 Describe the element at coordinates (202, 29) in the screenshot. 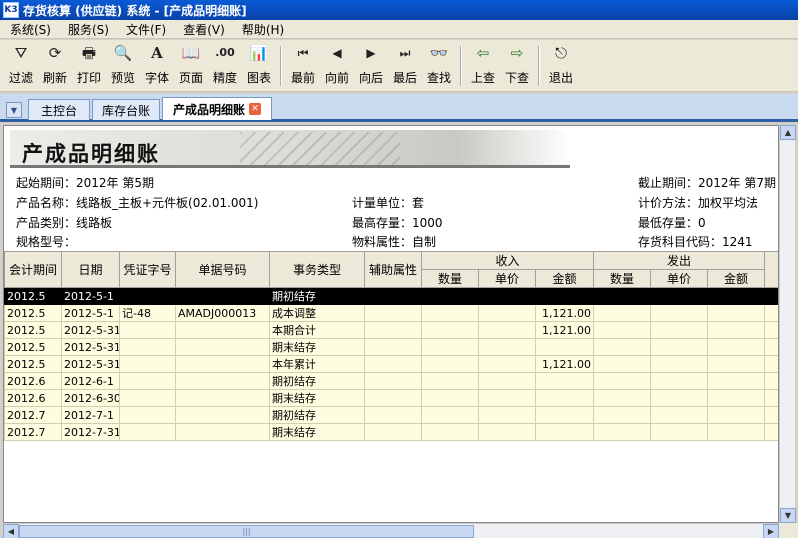

I see `menu-view: 查看(V)` at that location.